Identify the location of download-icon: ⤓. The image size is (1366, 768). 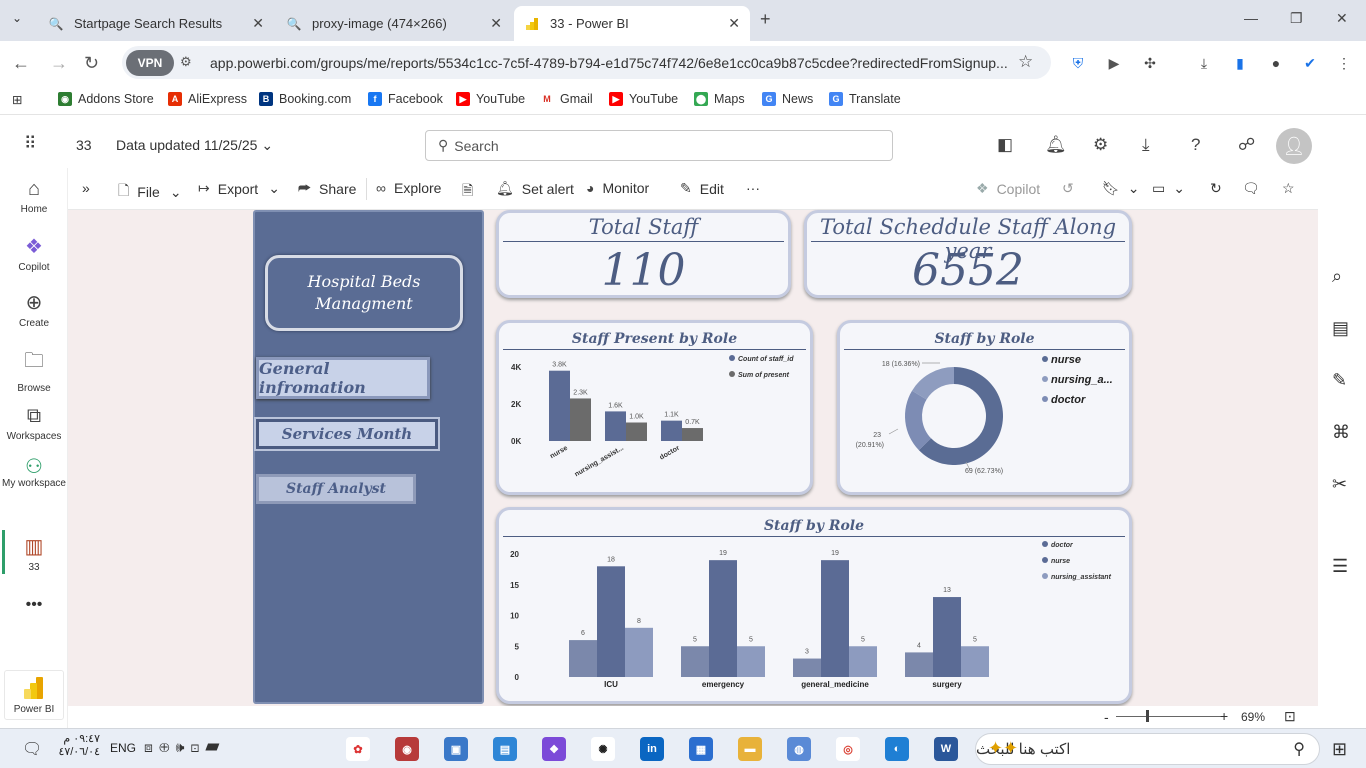
(1146, 145).